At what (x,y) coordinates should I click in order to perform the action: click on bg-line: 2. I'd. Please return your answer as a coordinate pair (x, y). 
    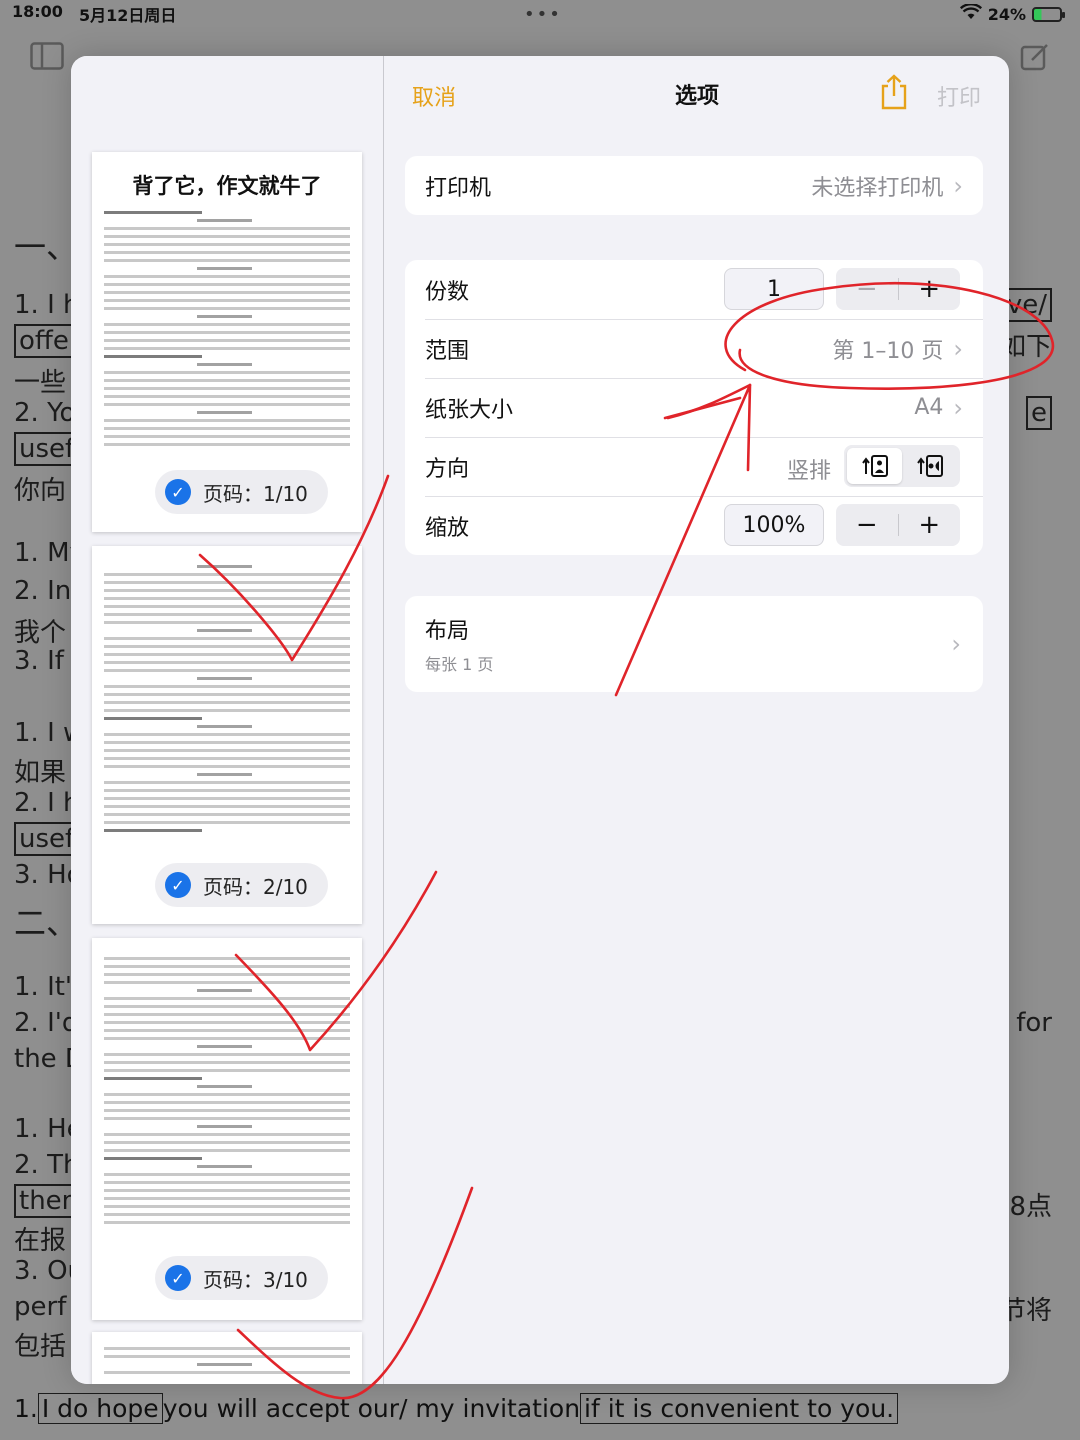
    Looking at the image, I should click on (46, 1023).